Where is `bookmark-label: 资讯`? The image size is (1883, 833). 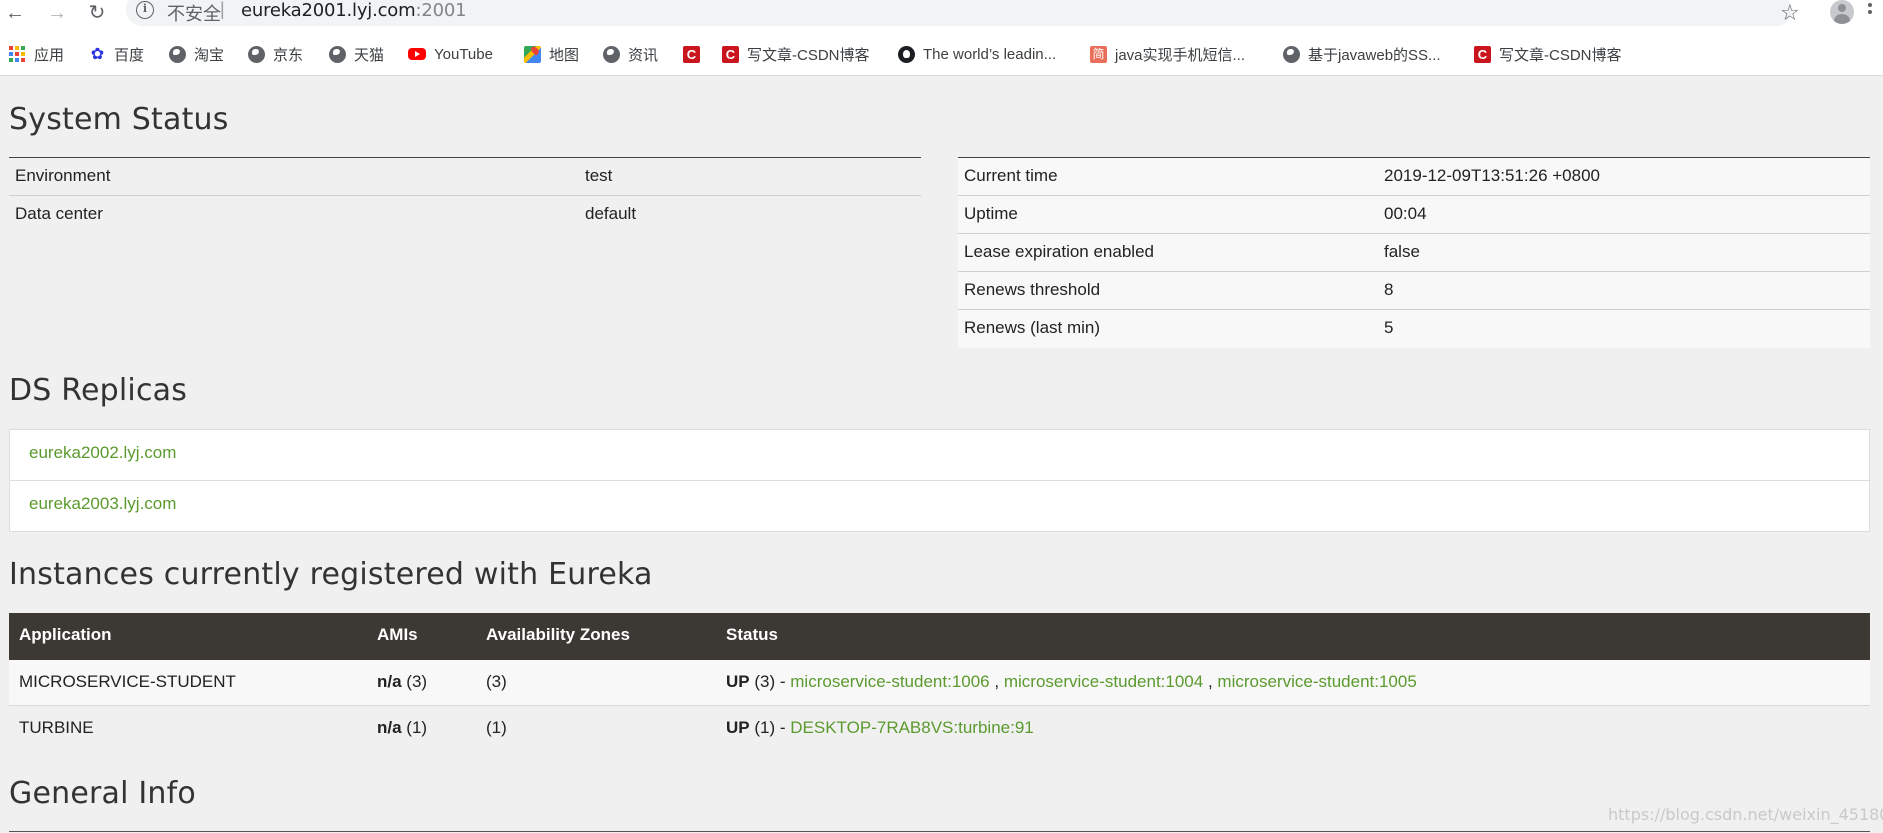
bookmark-label: 资讯 is located at coordinates (643, 55).